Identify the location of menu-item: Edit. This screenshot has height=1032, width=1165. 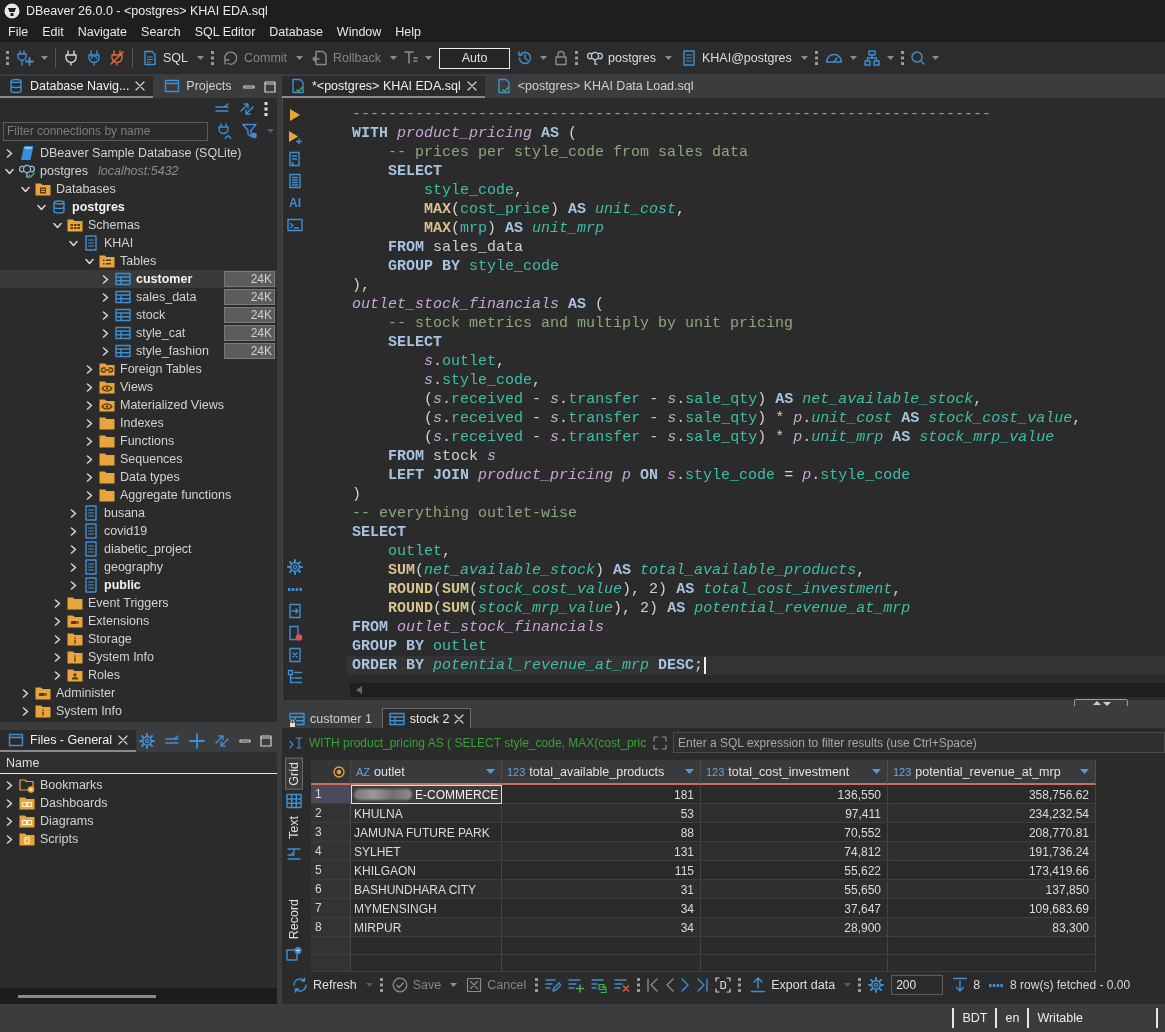
(53, 32).